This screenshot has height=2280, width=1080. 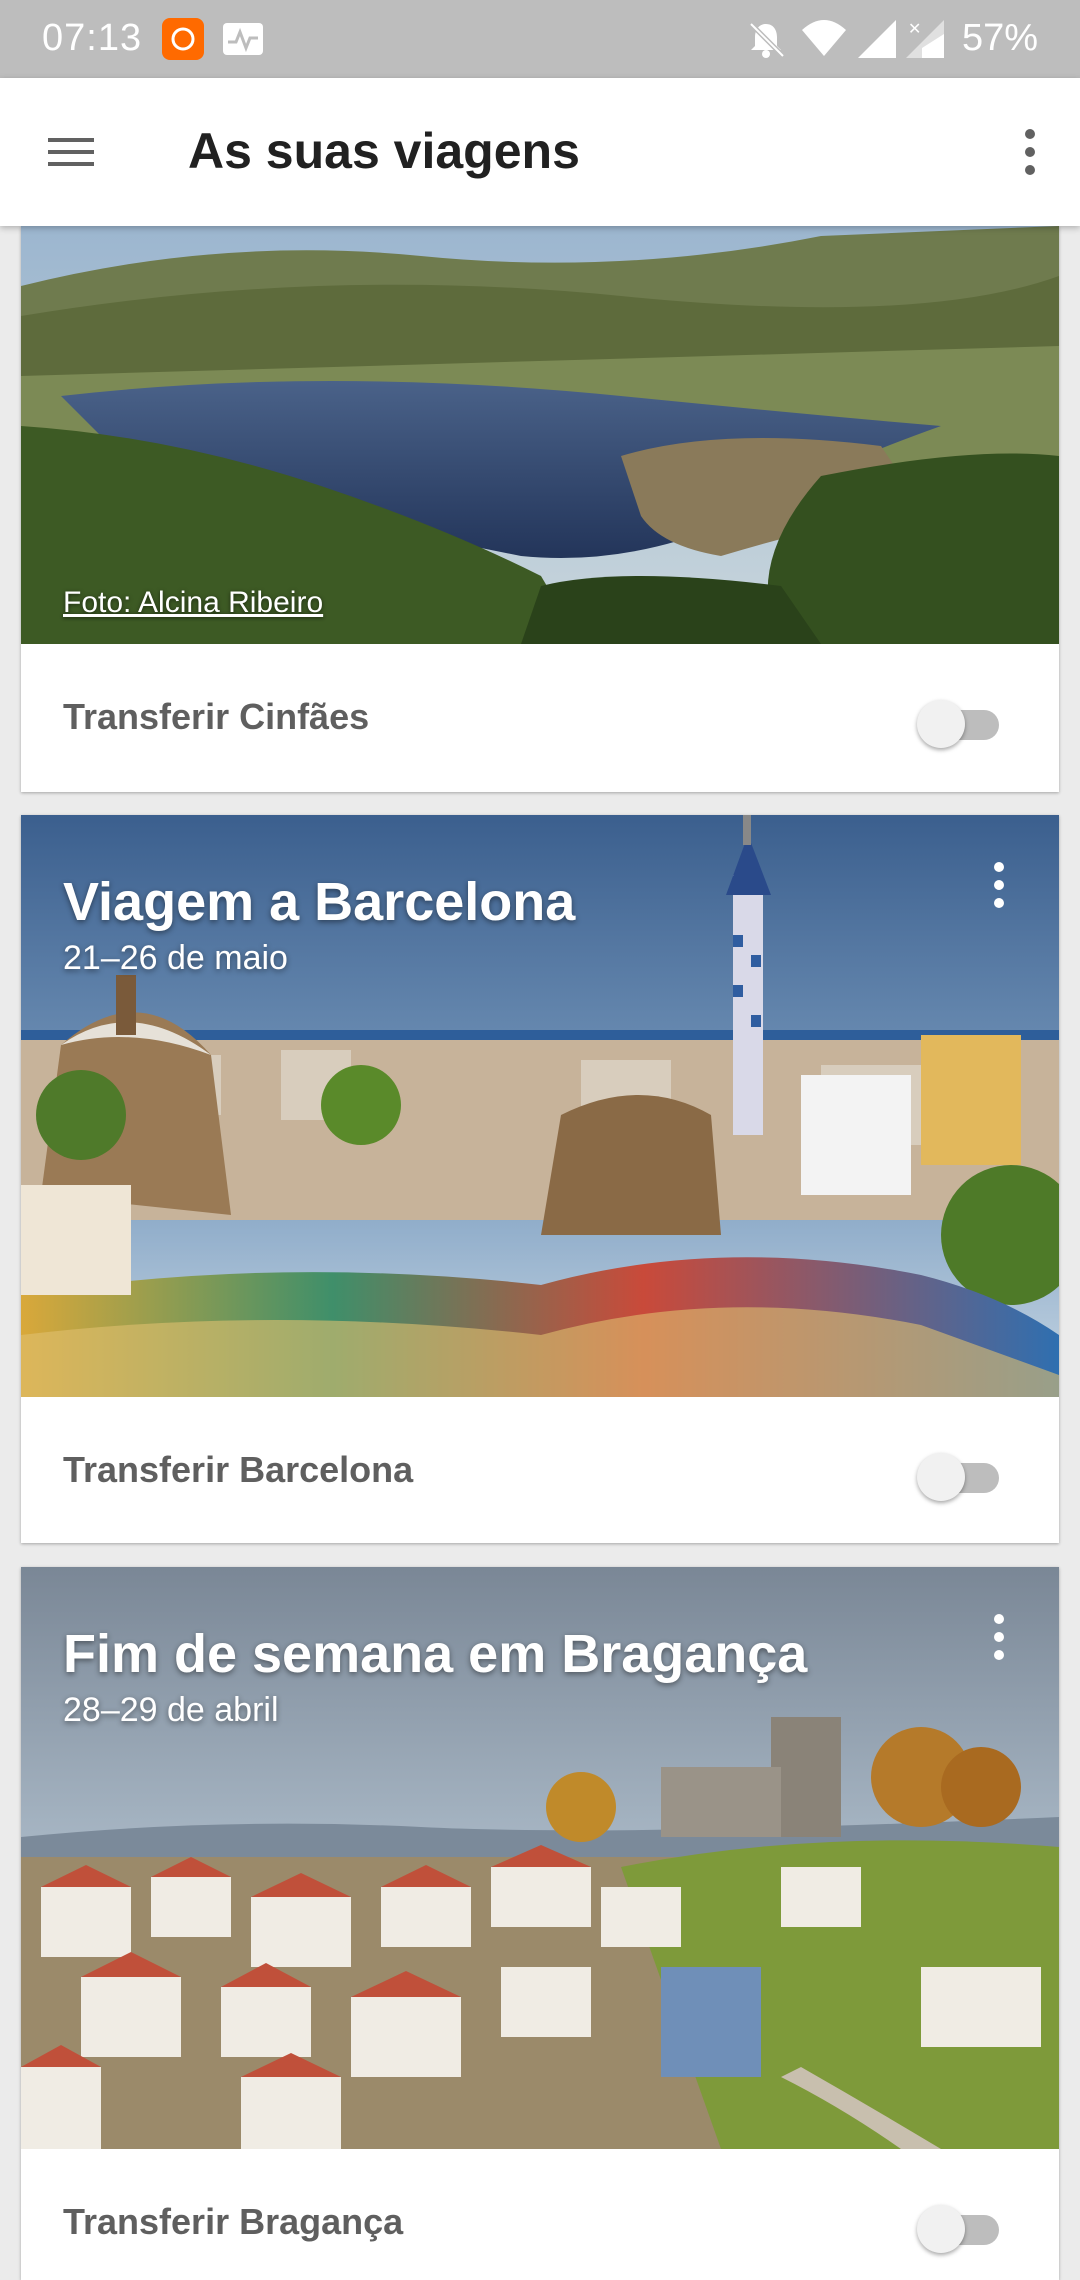 What do you see at coordinates (238, 1469) in the screenshot?
I see `download-label: Transferir Barcelona` at bounding box center [238, 1469].